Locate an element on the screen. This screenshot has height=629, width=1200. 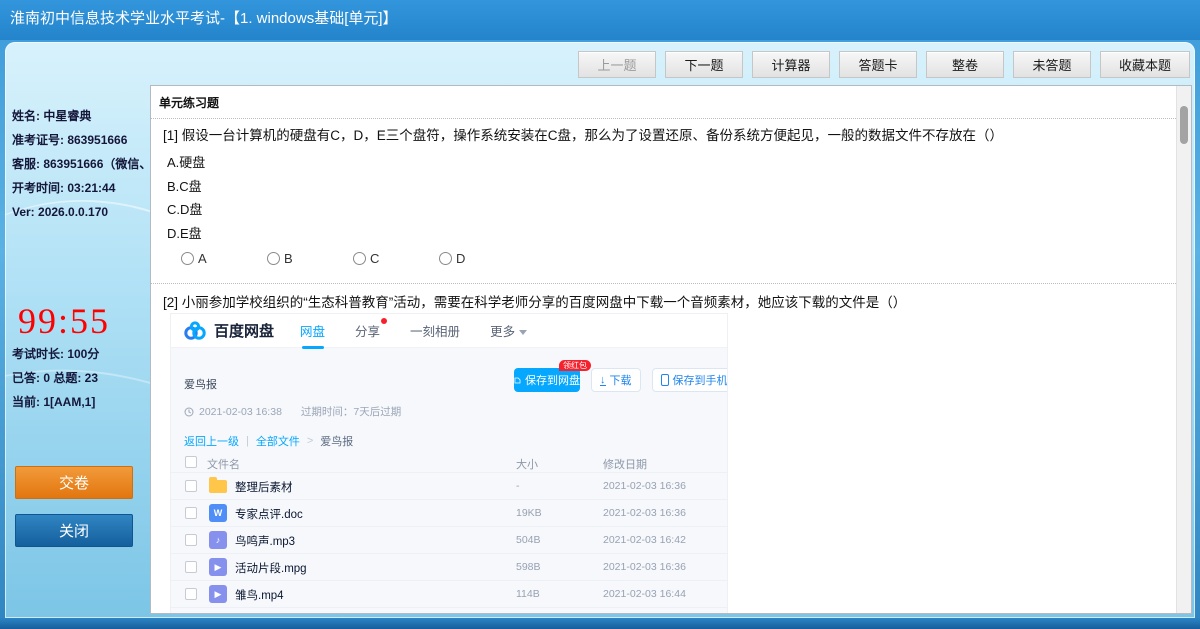
question-toolbar: 上一题 下一题 计算器 答题卡 整卷 未答题 收藏本题 is located at coordinates (884, 64).